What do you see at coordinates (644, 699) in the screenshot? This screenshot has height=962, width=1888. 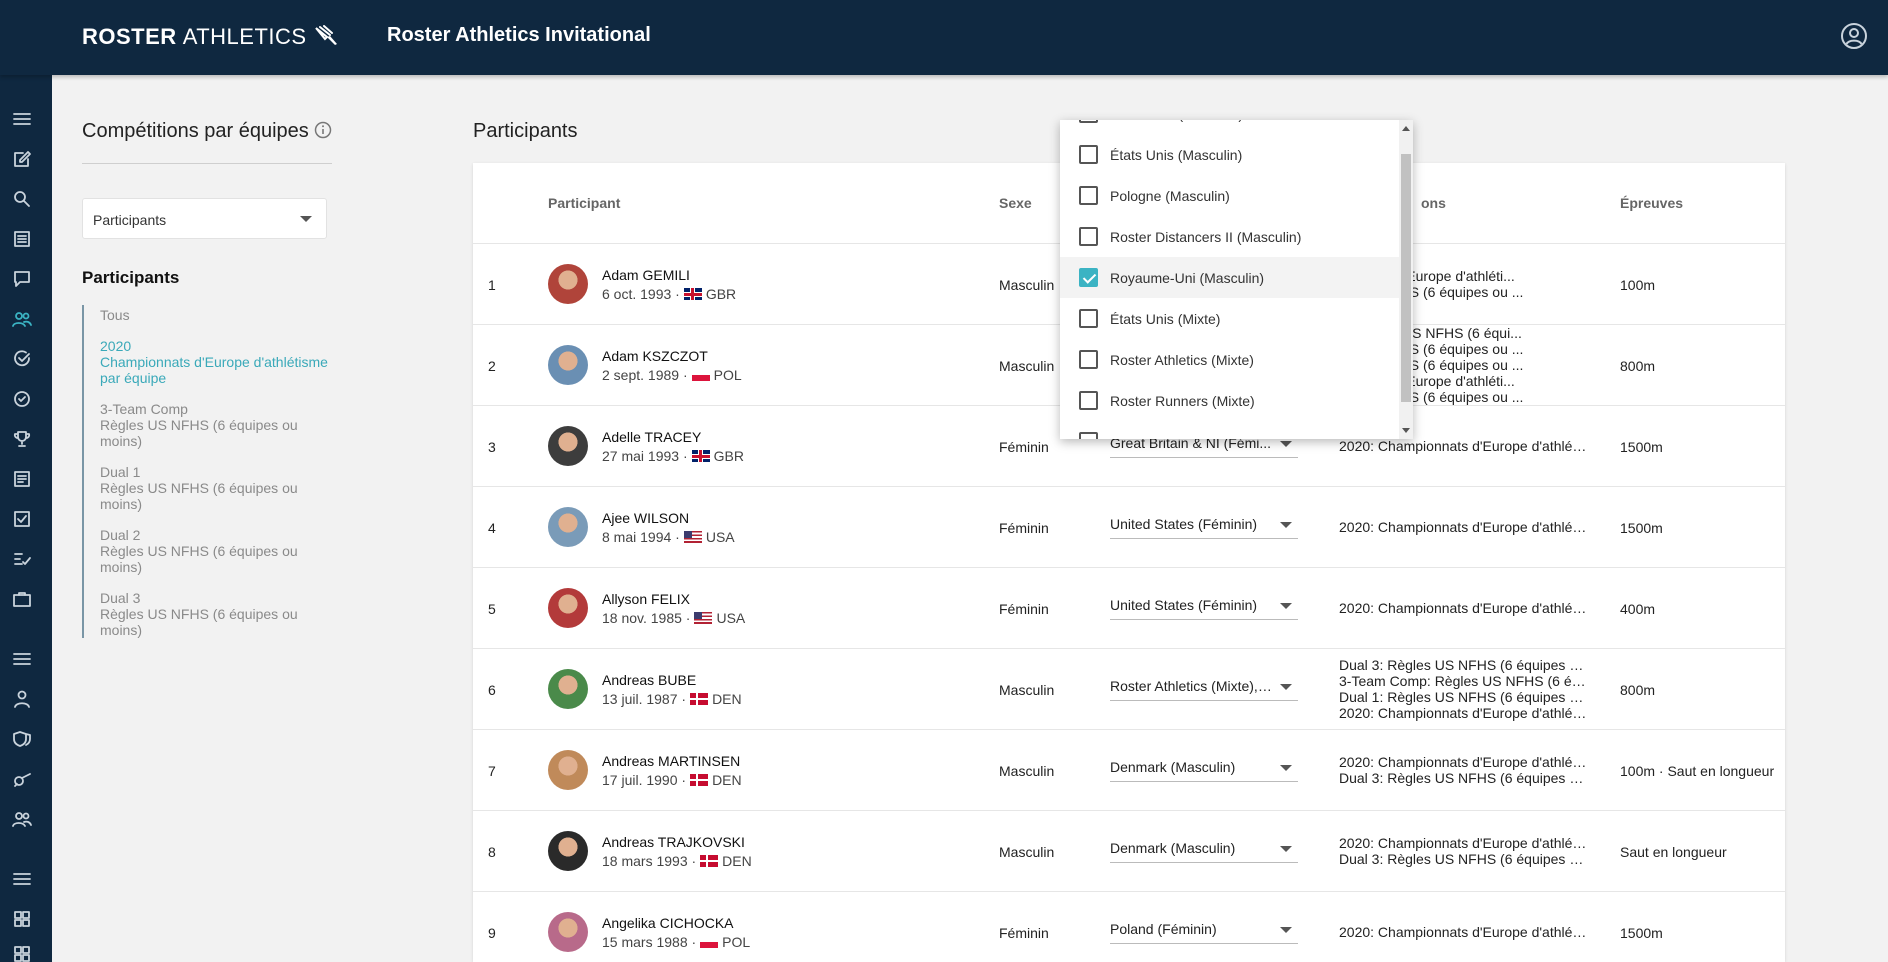 I see `birth-date: 13 juil. 1987 ·` at bounding box center [644, 699].